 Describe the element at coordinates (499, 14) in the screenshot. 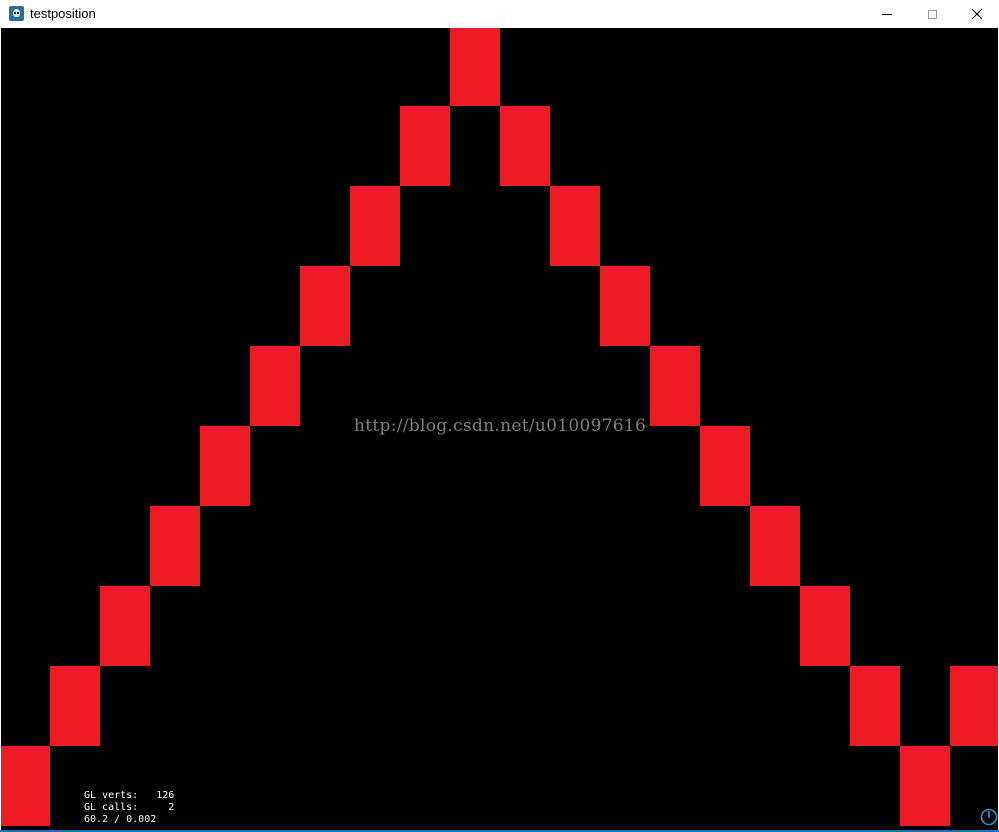

I see `title-bar: testposition` at that location.